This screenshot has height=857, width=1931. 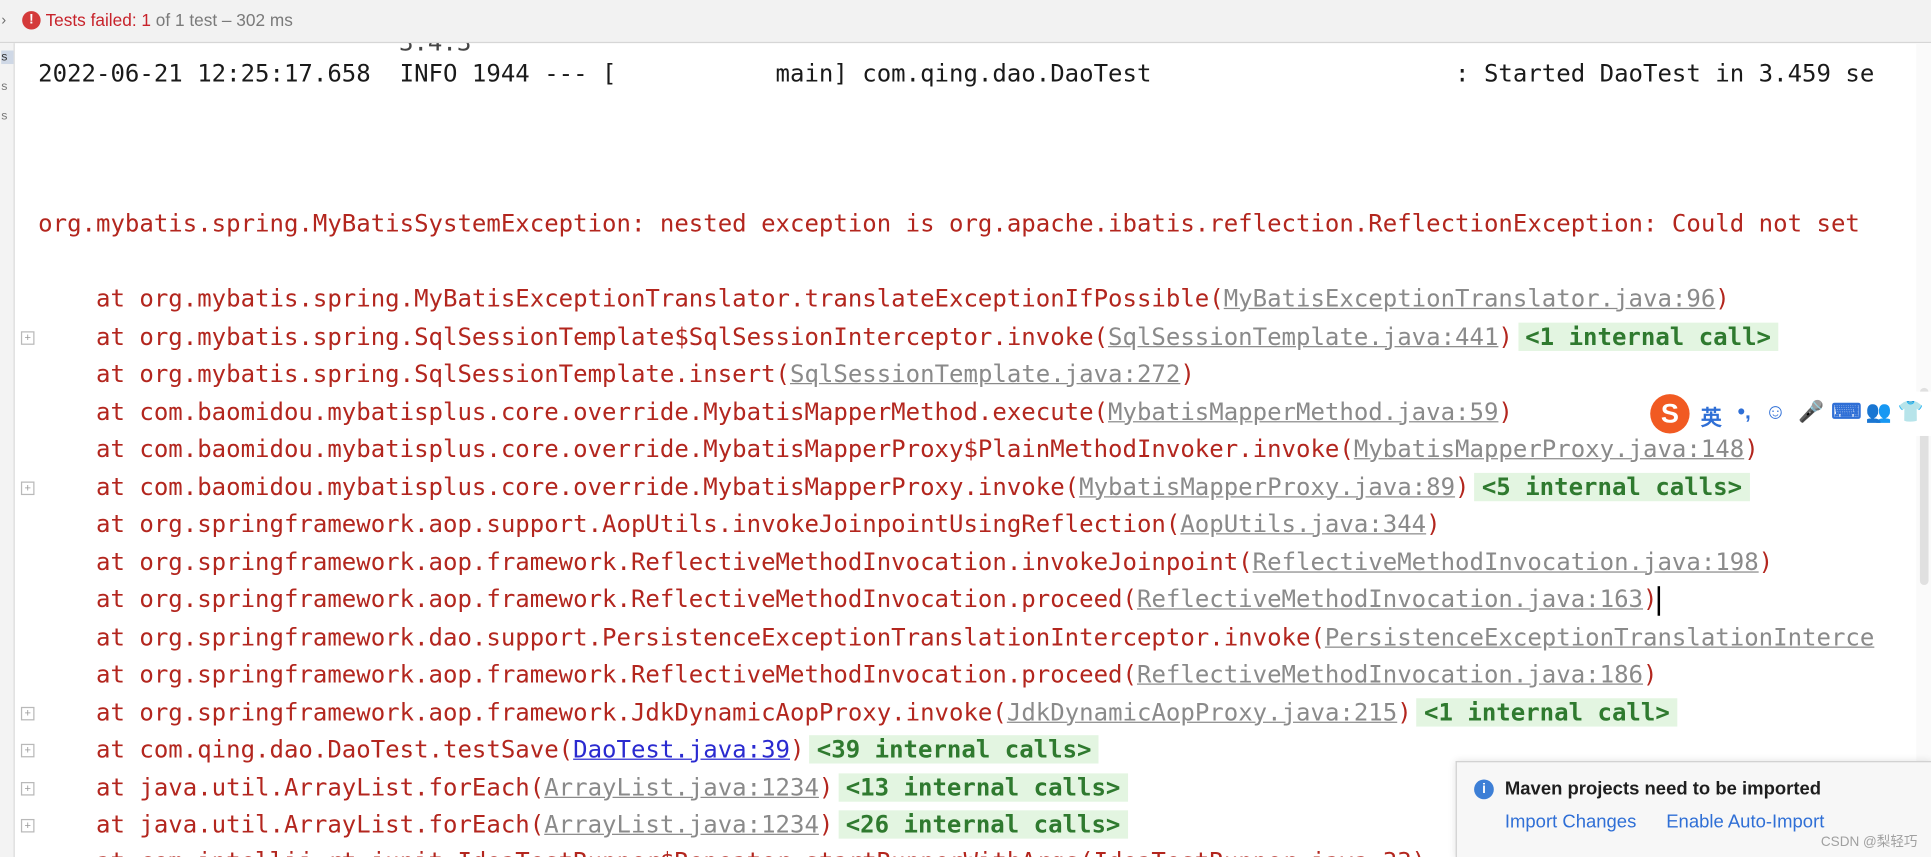 I want to click on source-link: MybatisMapperMethod.java:59, so click(x=1303, y=411).